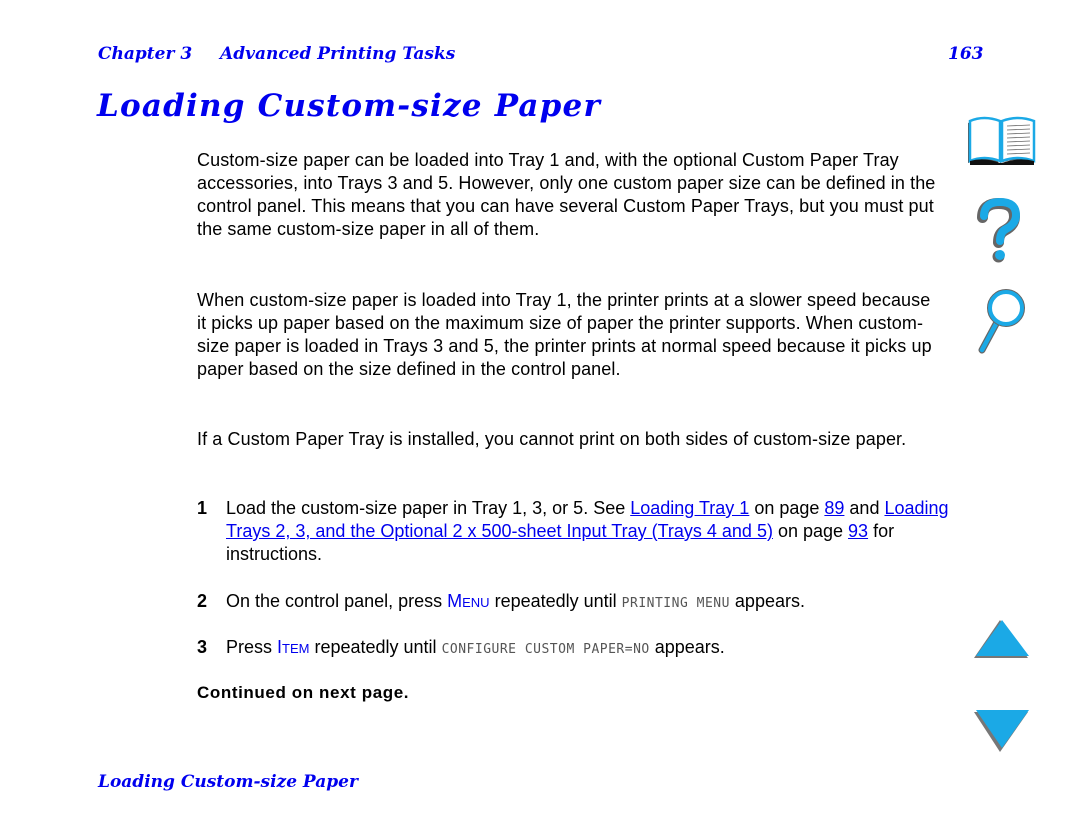 This screenshot has height=834, width=1080. What do you see at coordinates (145, 54) in the screenshot?
I see `header-chapter: Chapter 3` at bounding box center [145, 54].